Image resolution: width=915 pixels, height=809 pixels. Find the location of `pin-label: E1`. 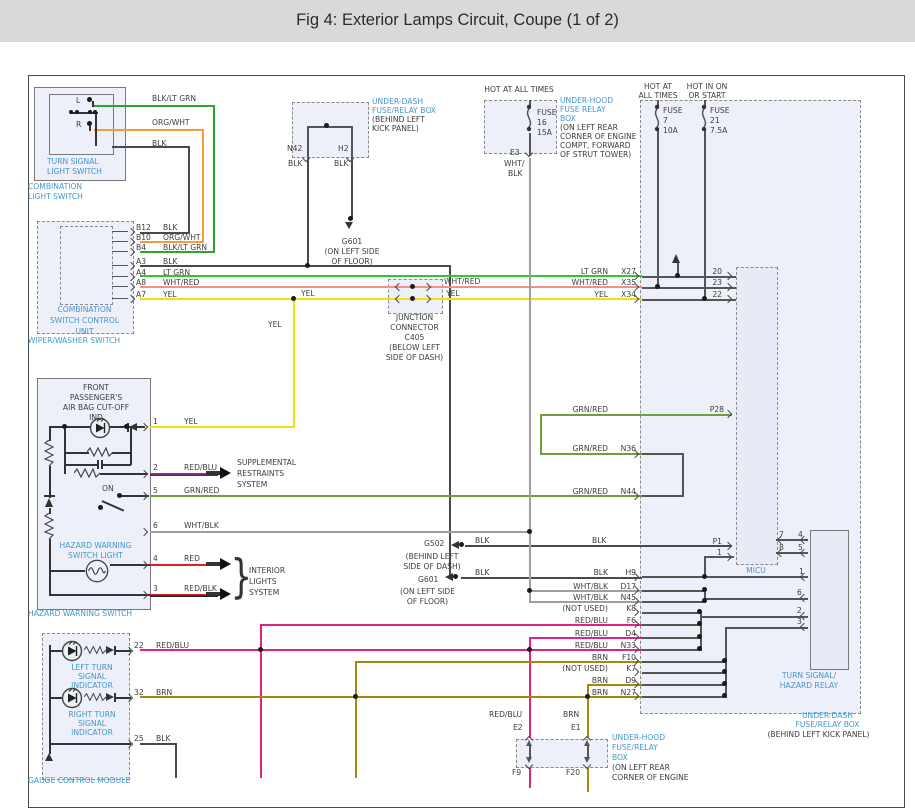

pin-label: E1 is located at coordinates (576, 727).